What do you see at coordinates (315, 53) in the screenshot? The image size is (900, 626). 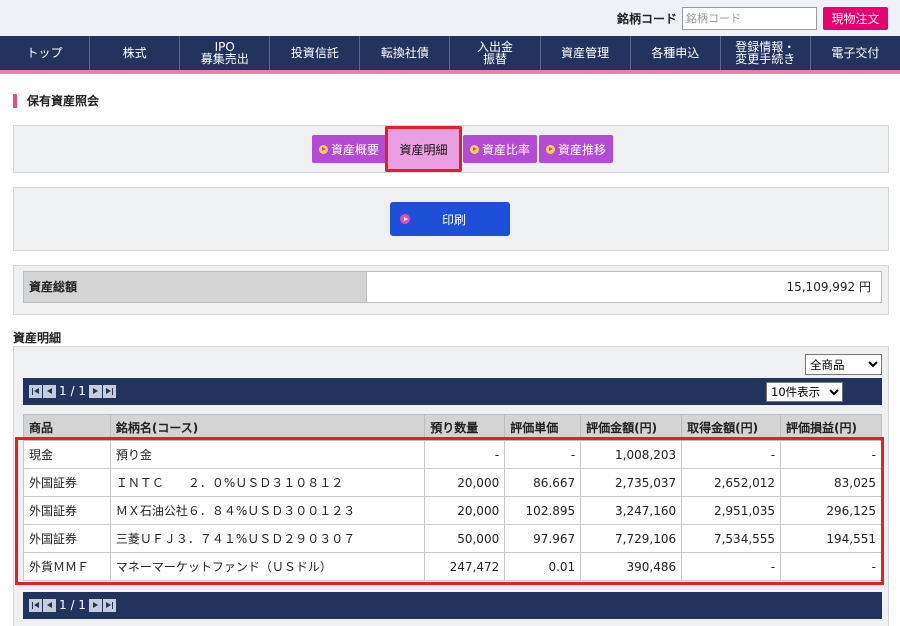 I see `nav-funds: 投資信託` at bounding box center [315, 53].